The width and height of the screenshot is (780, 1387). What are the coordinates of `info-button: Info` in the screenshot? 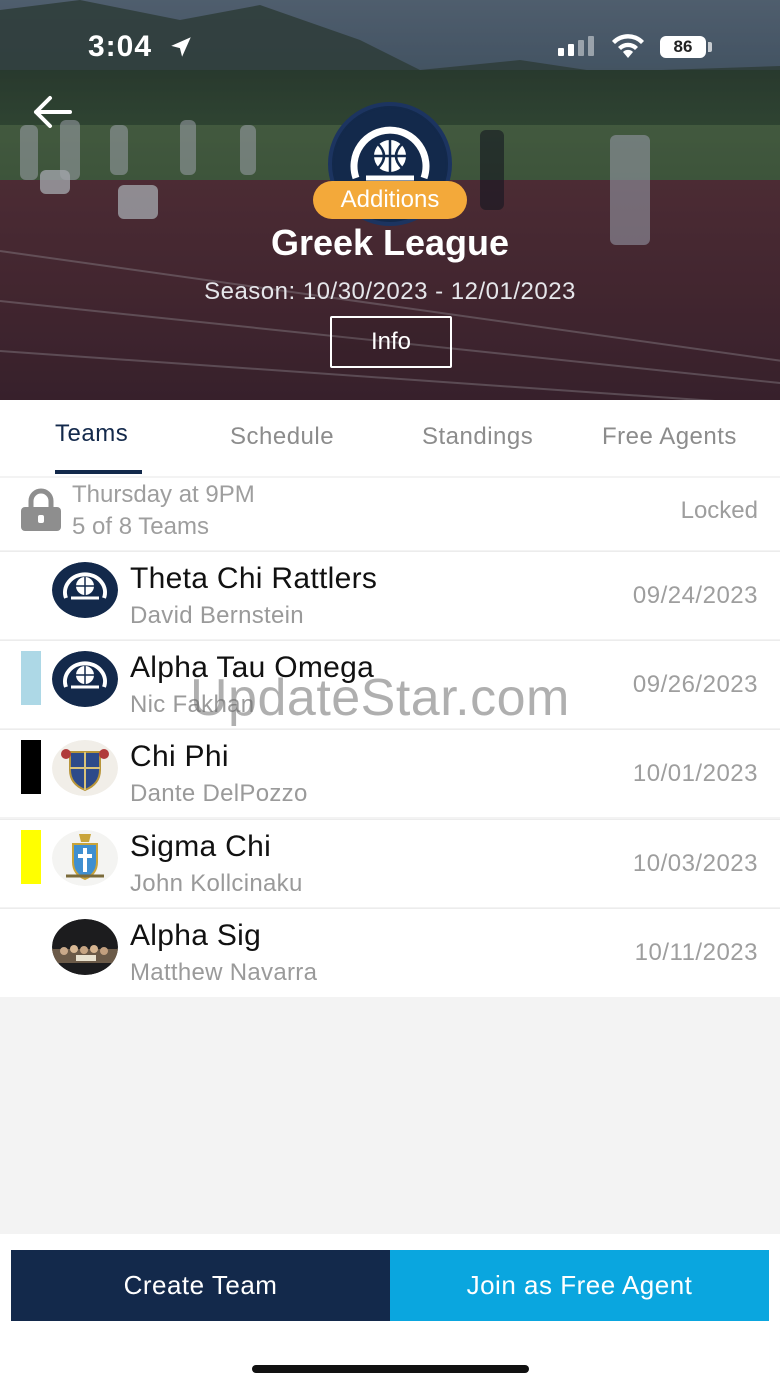 It's located at (391, 342).